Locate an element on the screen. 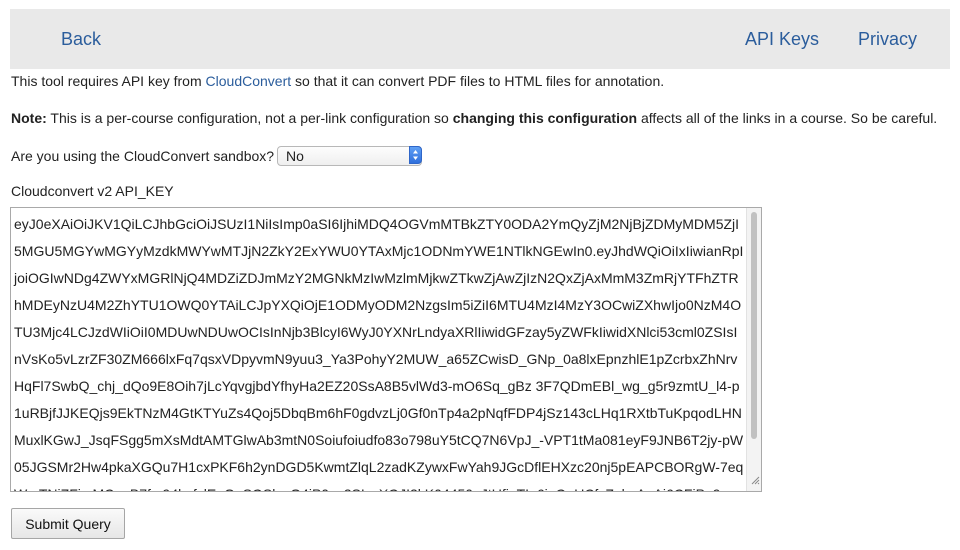  cloudconvert-link: CloudConvert is located at coordinates (249, 81).